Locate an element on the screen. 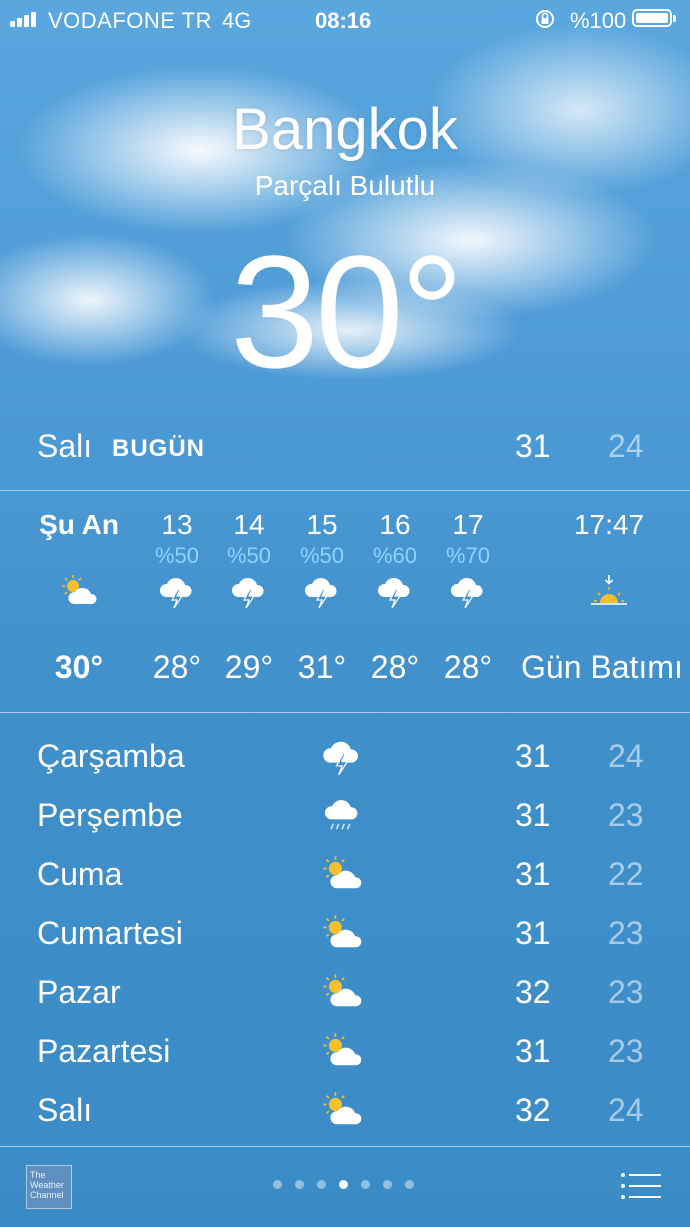 The image size is (690, 1227). status-bar: VODAFONE TR 4G 08:16 %100 is located at coordinates (345, 19).